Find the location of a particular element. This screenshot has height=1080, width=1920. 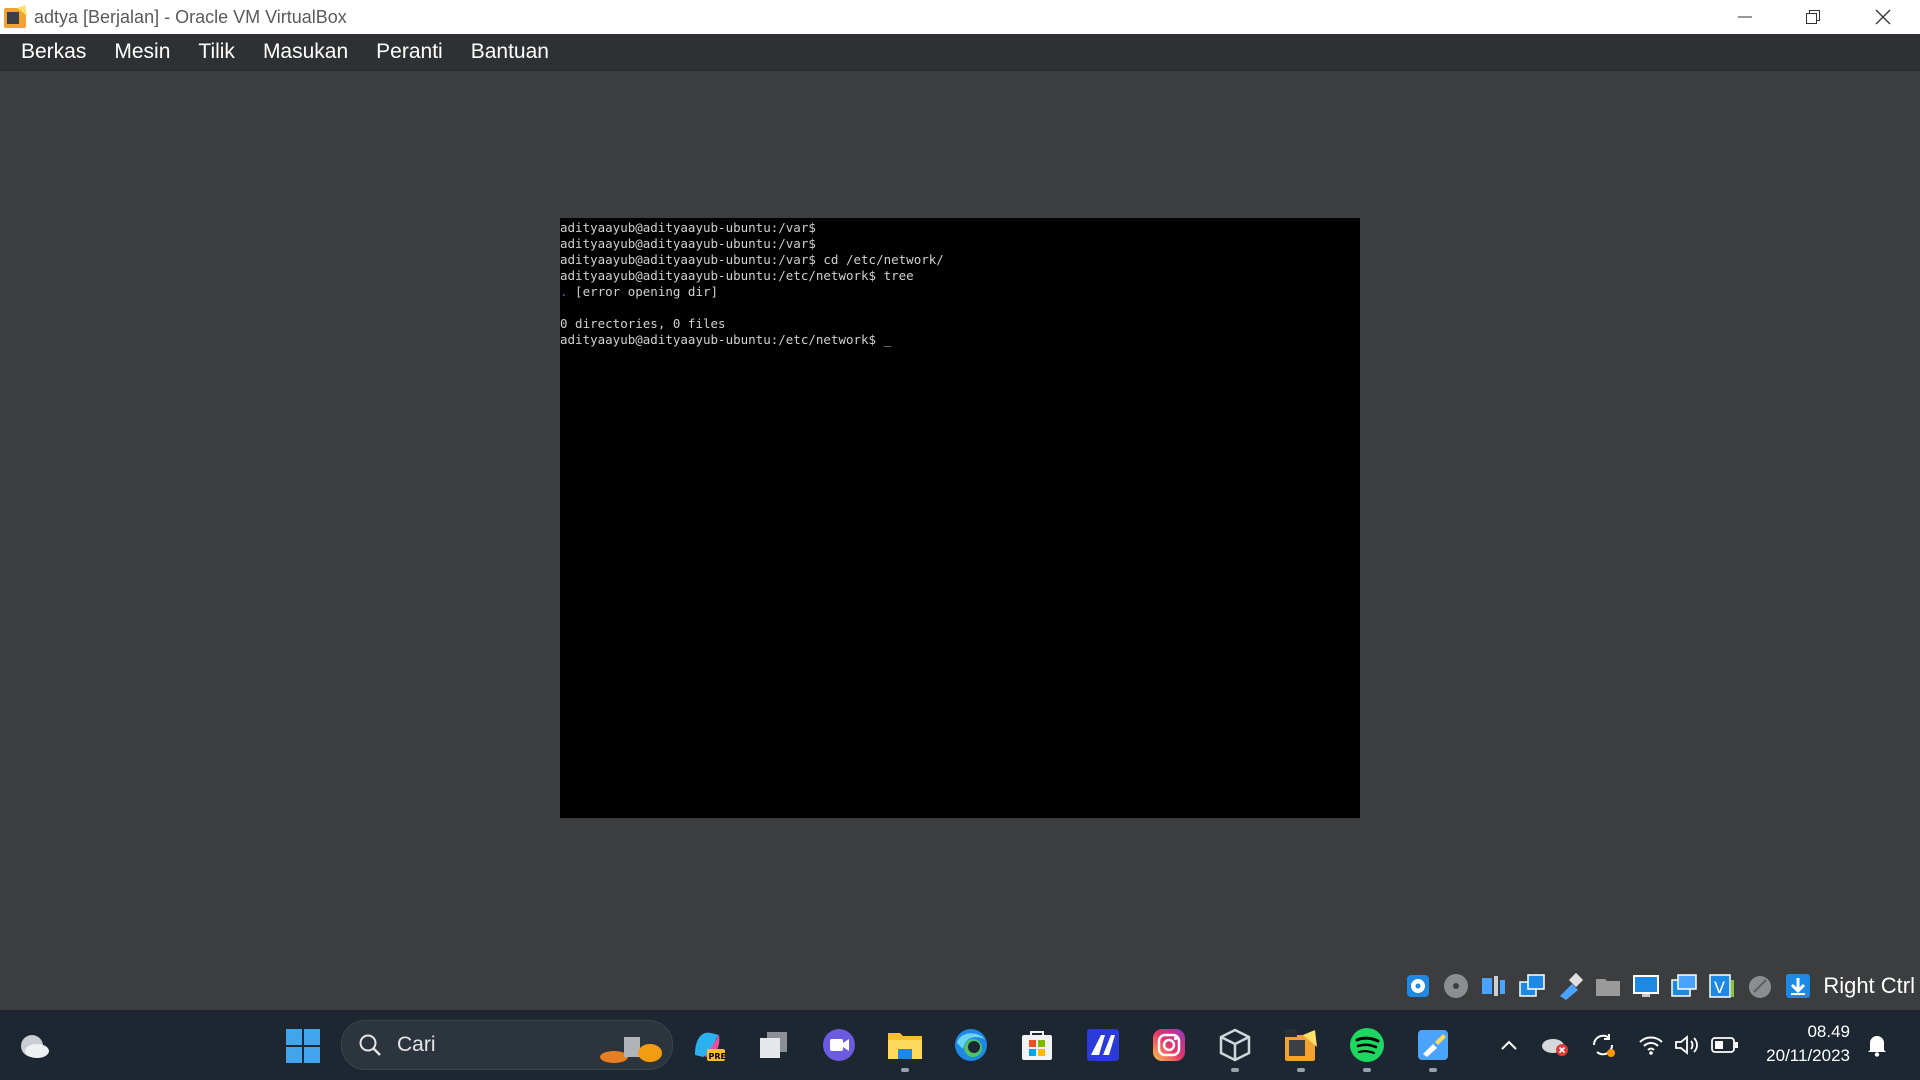

taskbar-clock: 08.49 20/11/2023 is located at coordinates (1790, 1044).